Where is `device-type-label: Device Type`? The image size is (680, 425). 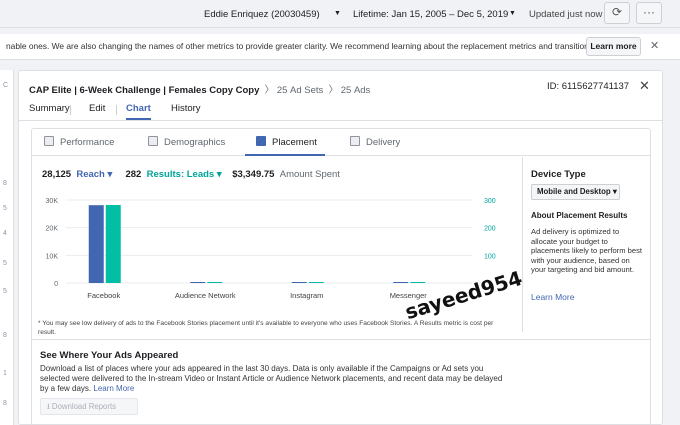
device-type-label: Device Type is located at coordinates (558, 174).